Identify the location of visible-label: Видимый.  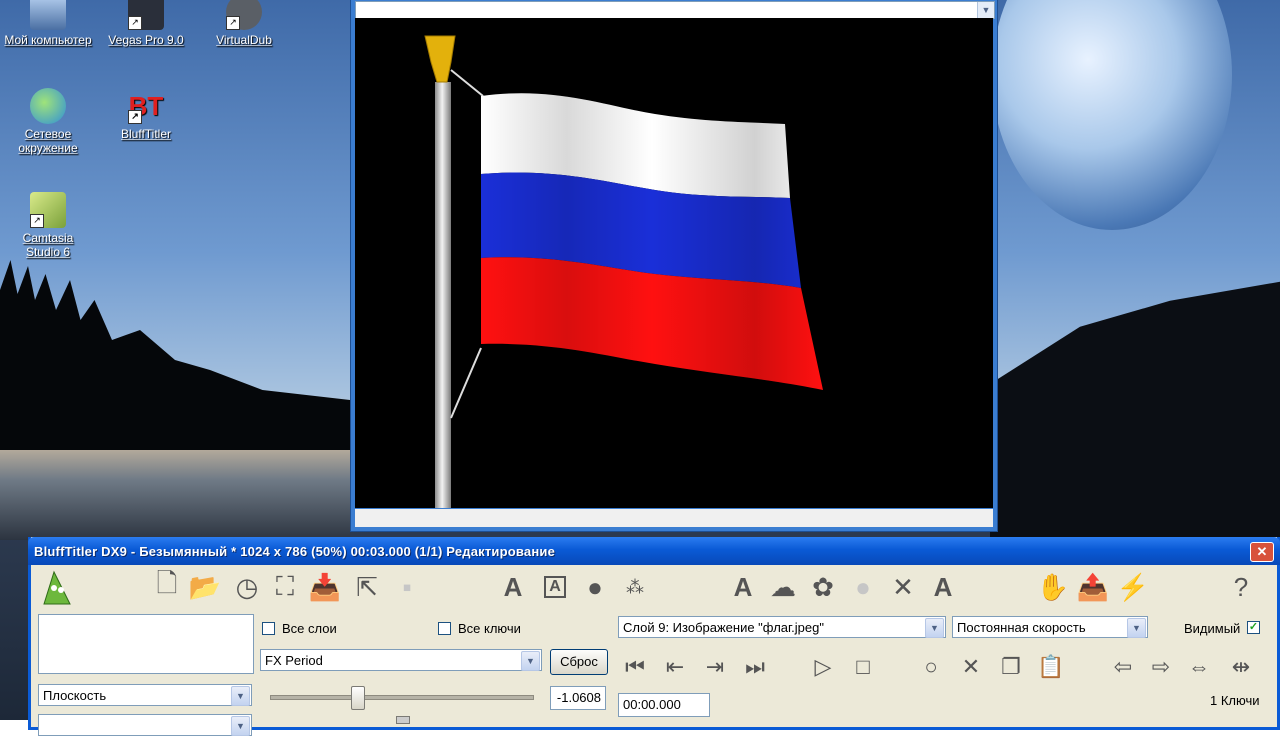
(1212, 628).